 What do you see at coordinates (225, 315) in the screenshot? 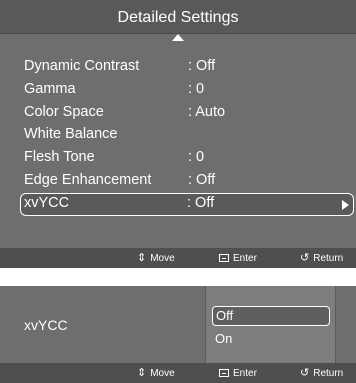
I see `option-off-label: Off` at bounding box center [225, 315].